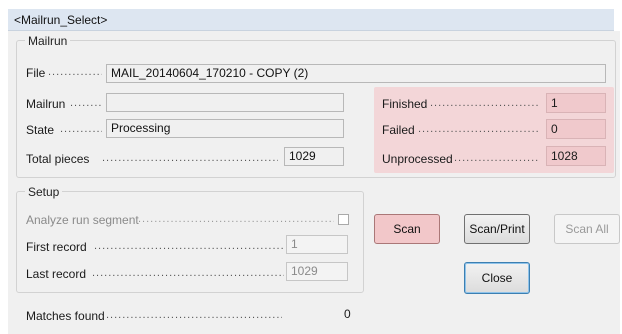 Image resolution: width=622 pixels, height=334 pixels. Describe the element at coordinates (314, 156) in the screenshot. I see `total-pieces-field: 1029` at that location.